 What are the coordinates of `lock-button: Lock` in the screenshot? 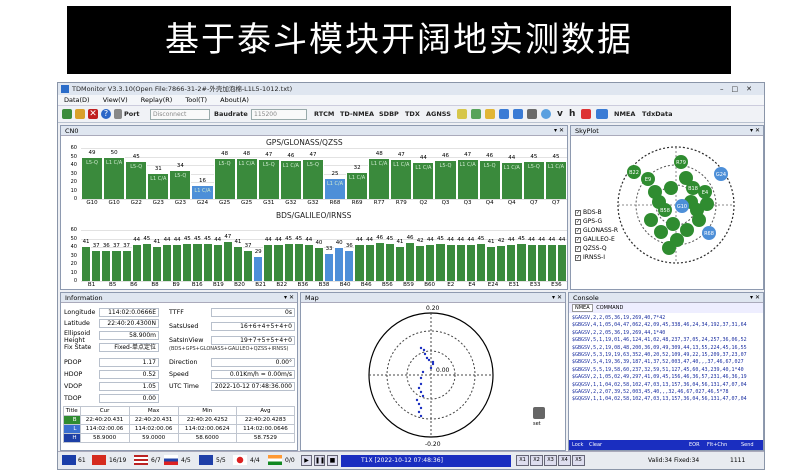 It's located at (577, 445).